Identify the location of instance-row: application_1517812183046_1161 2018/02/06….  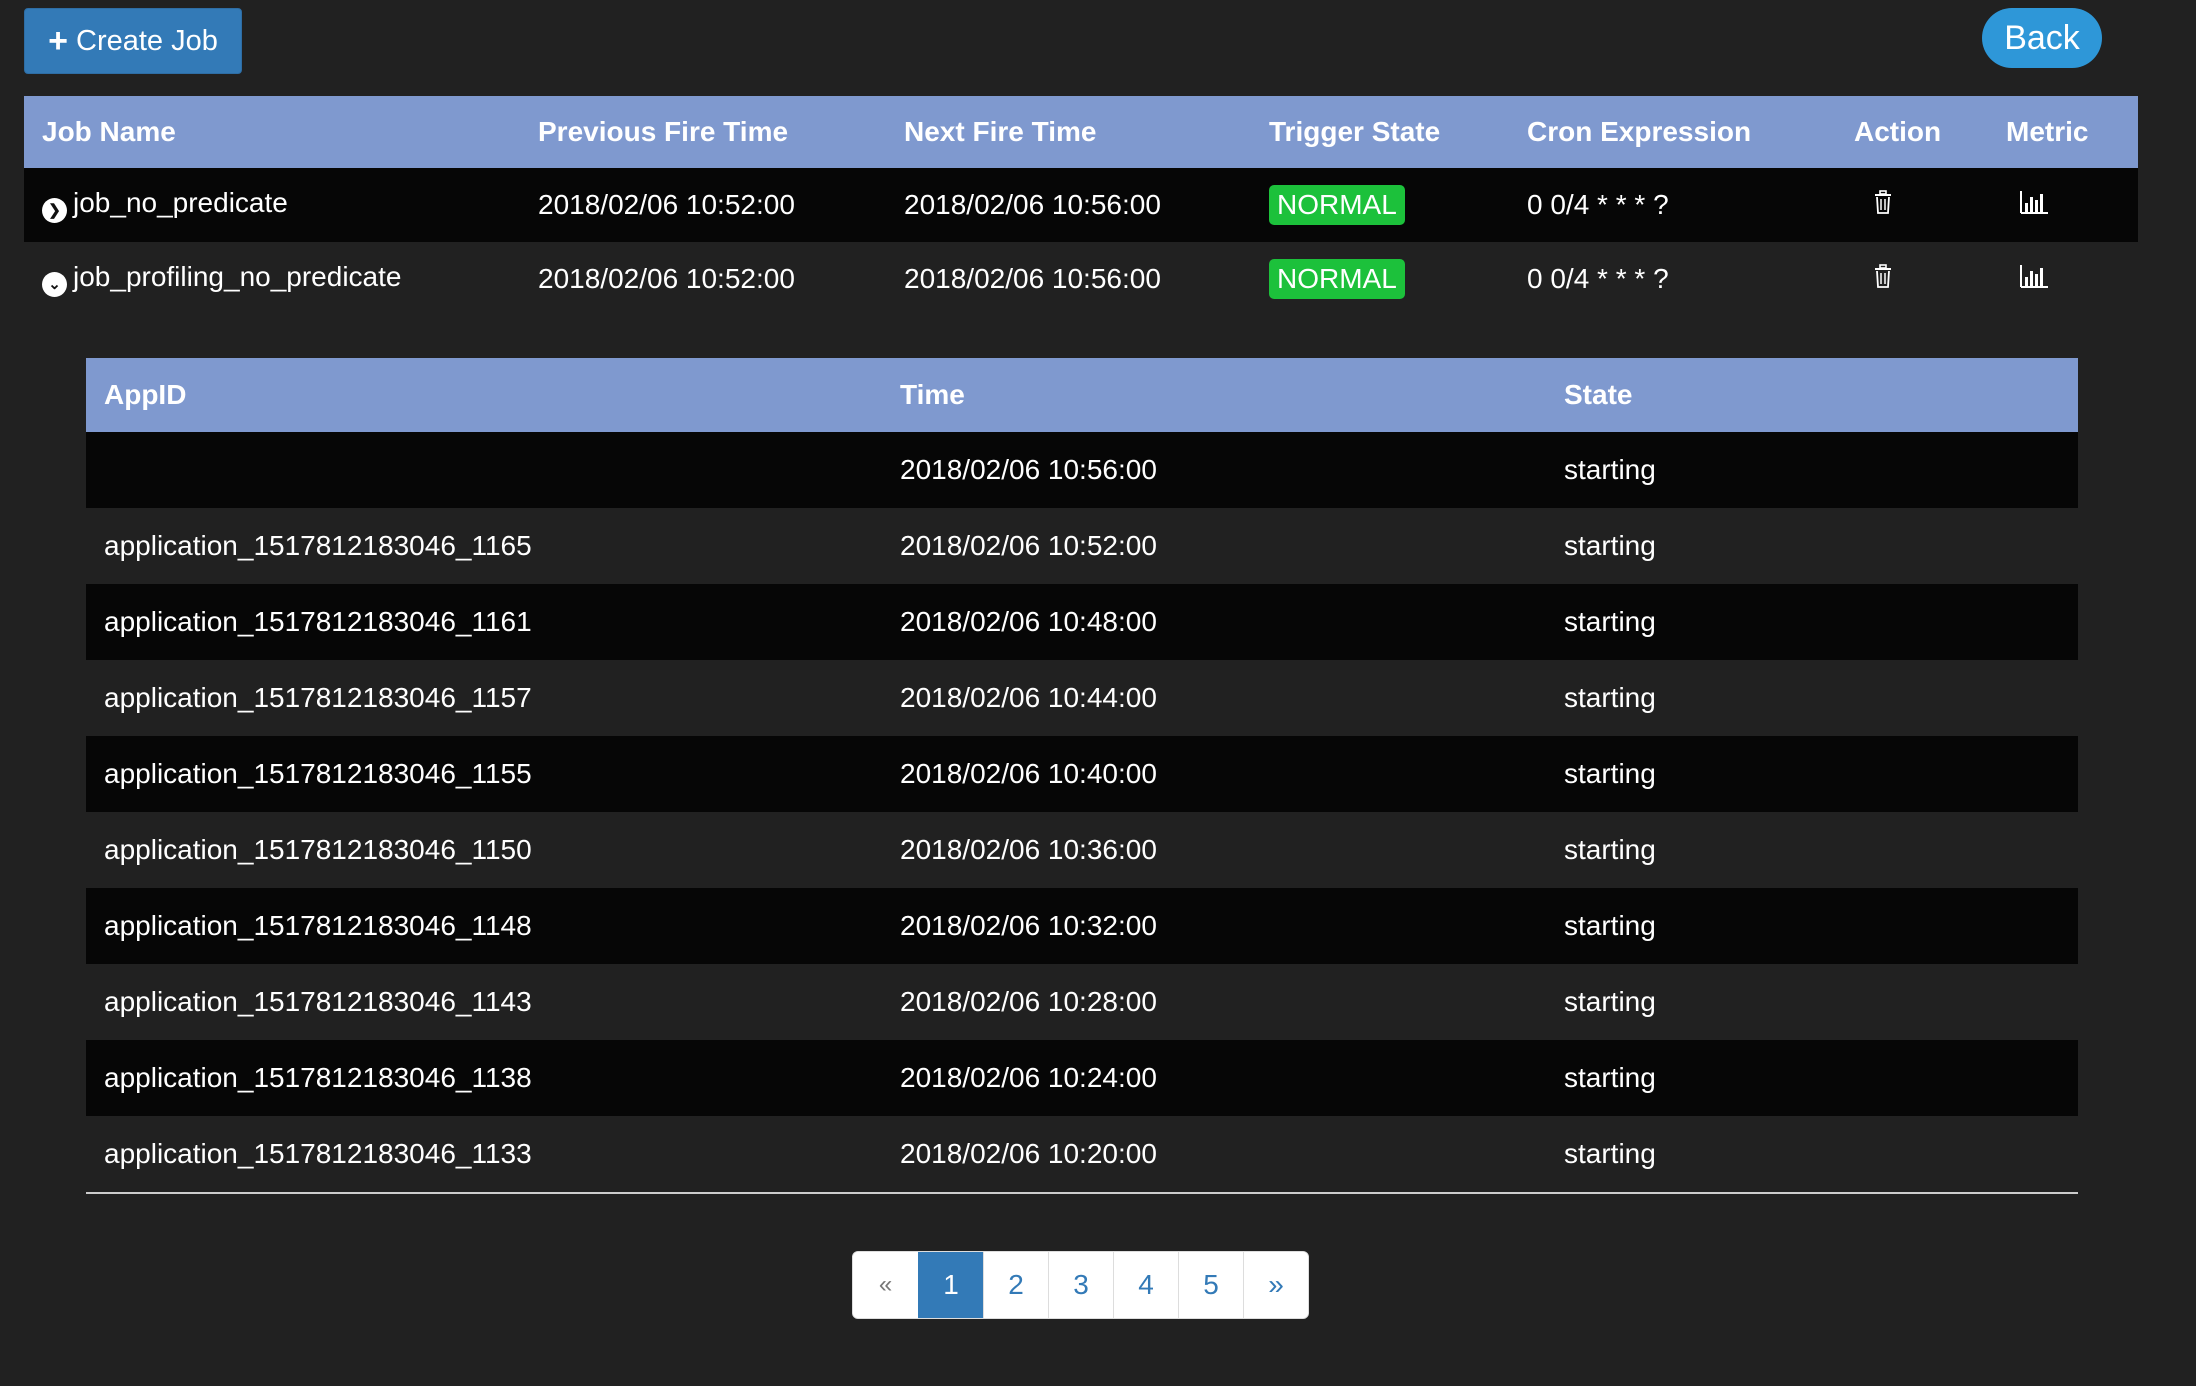
(1082, 622).